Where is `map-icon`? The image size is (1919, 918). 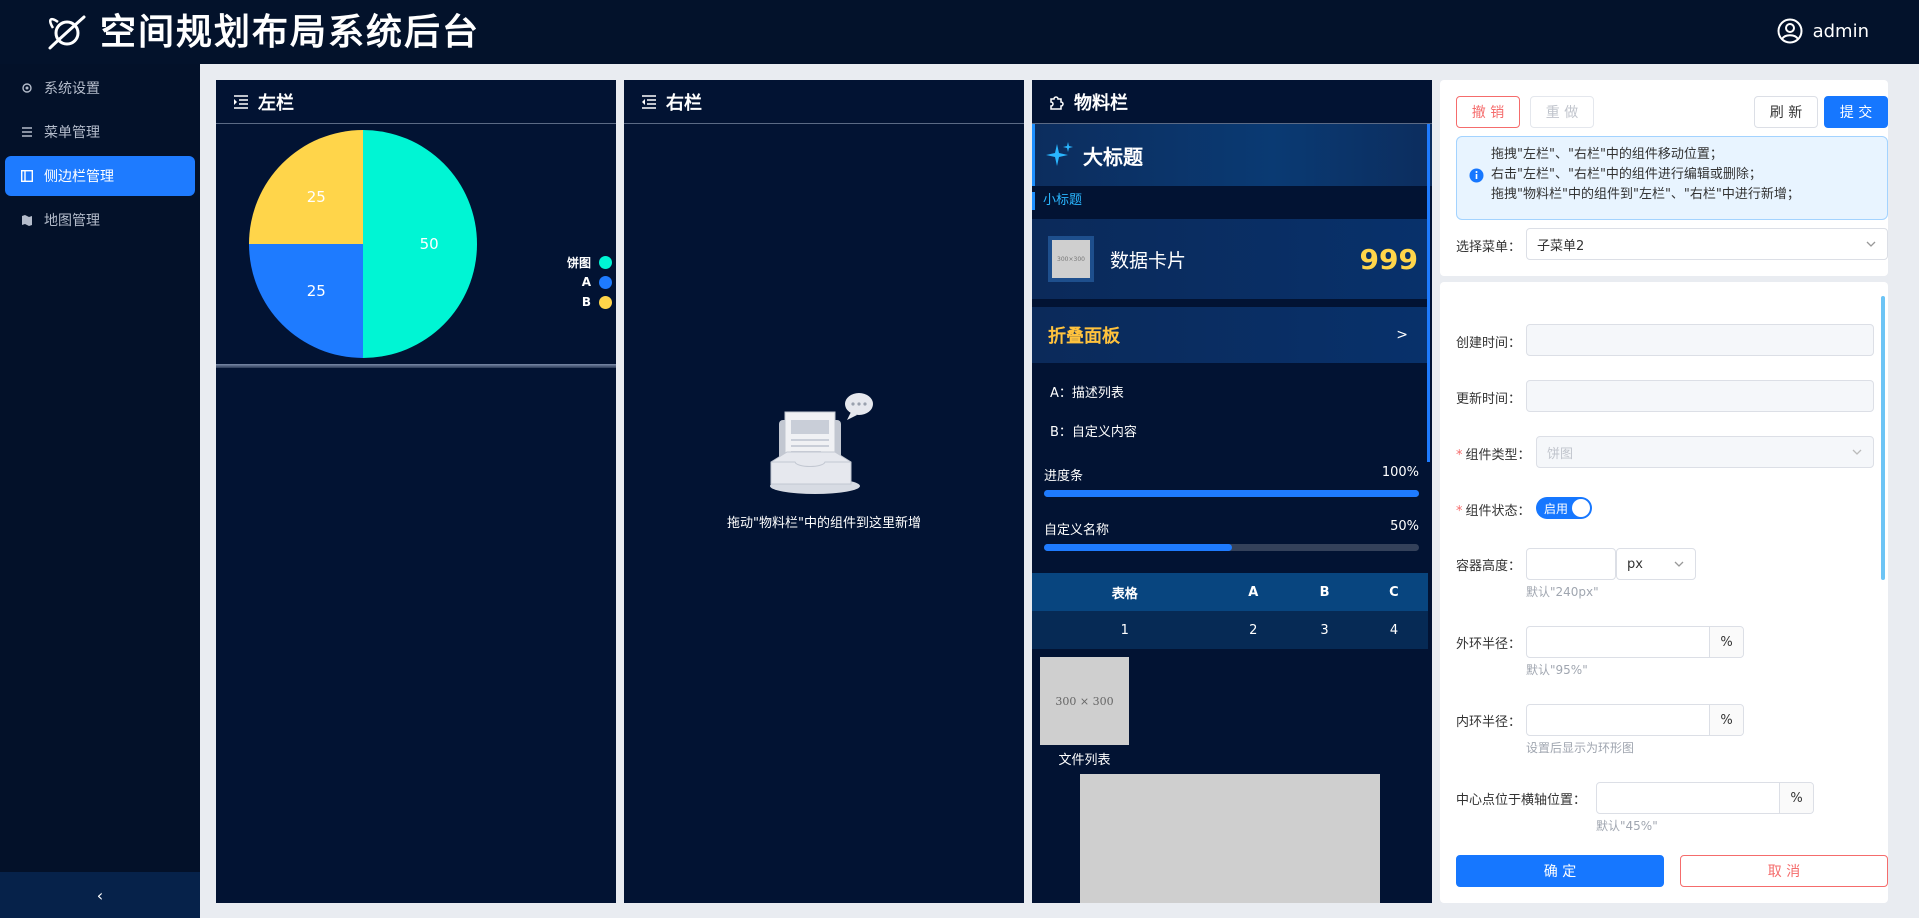
map-icon is located at coordinates (27, 220).